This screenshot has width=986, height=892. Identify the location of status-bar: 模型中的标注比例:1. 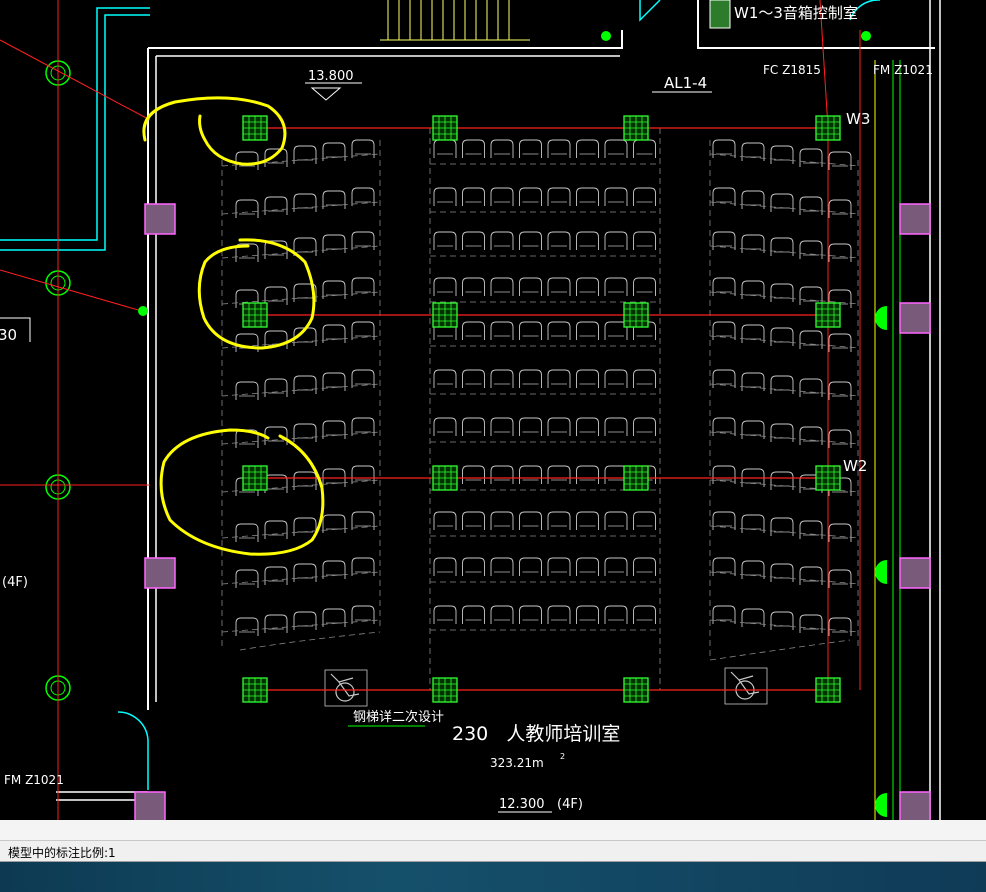
(493, 851).